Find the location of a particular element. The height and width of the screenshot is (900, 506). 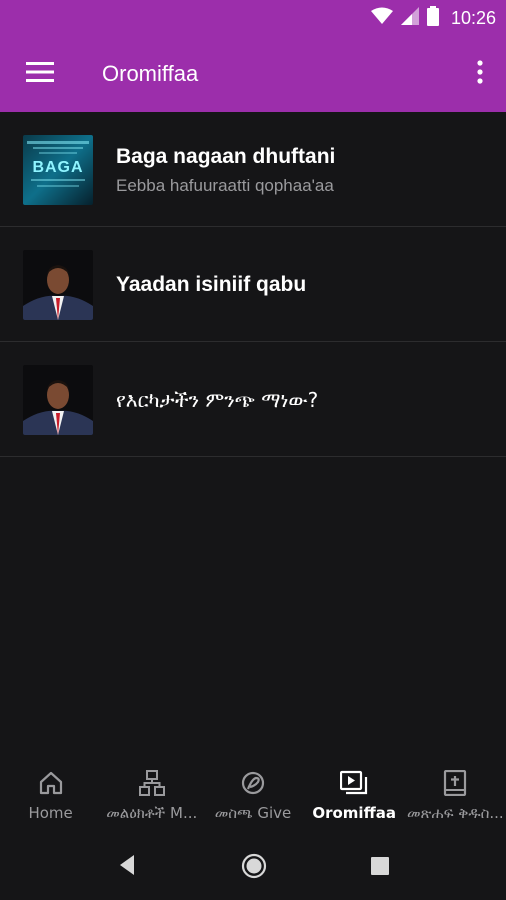

give-icon is located at coordinates (253, 783).